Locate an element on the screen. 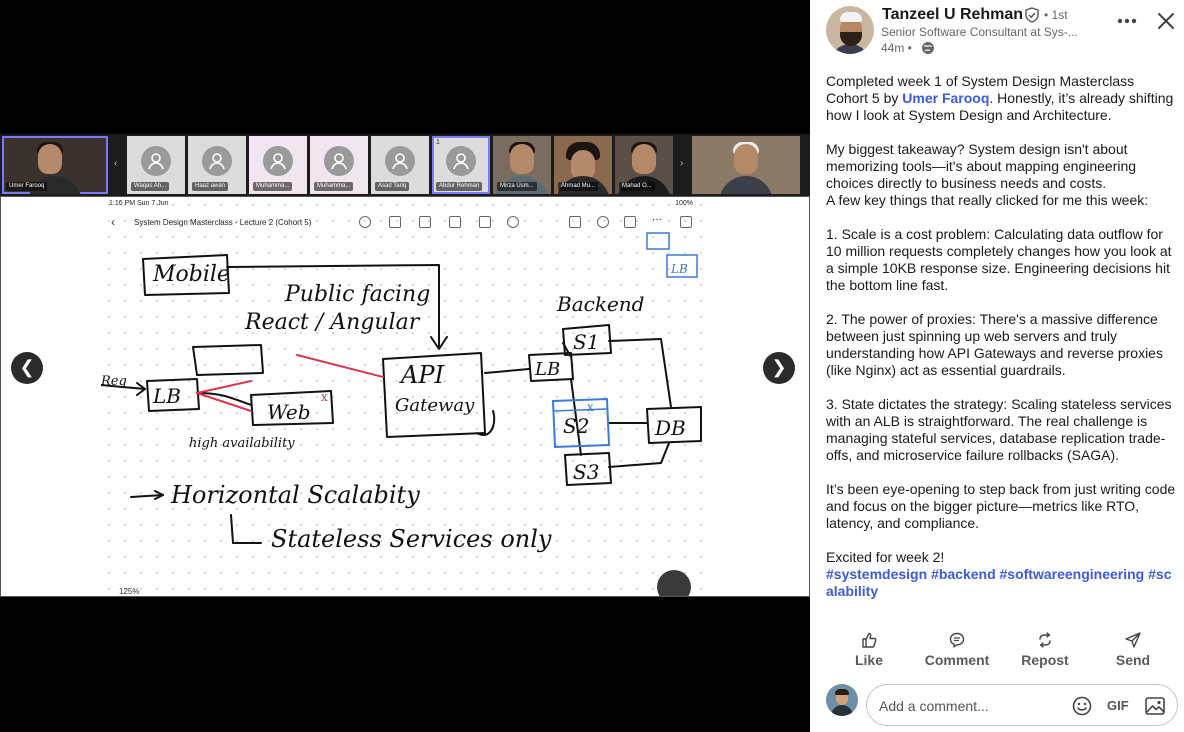 The height and width of the screenshot is (732, 1184). send-label: Send is located at coordinates (1133, 660).